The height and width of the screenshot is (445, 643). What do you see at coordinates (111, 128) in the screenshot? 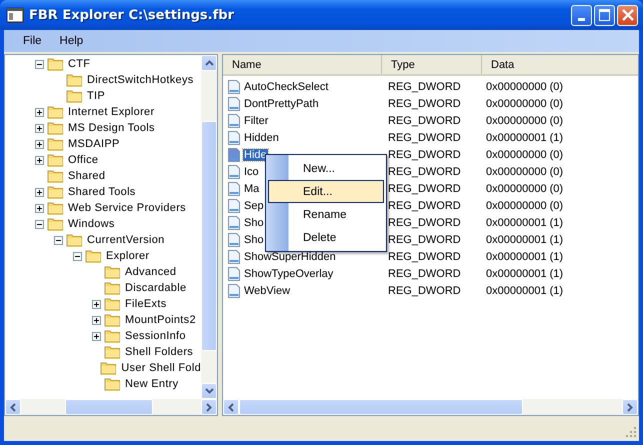
I see `tree-item: MS Design Tools` at bounding box center [111, 128].